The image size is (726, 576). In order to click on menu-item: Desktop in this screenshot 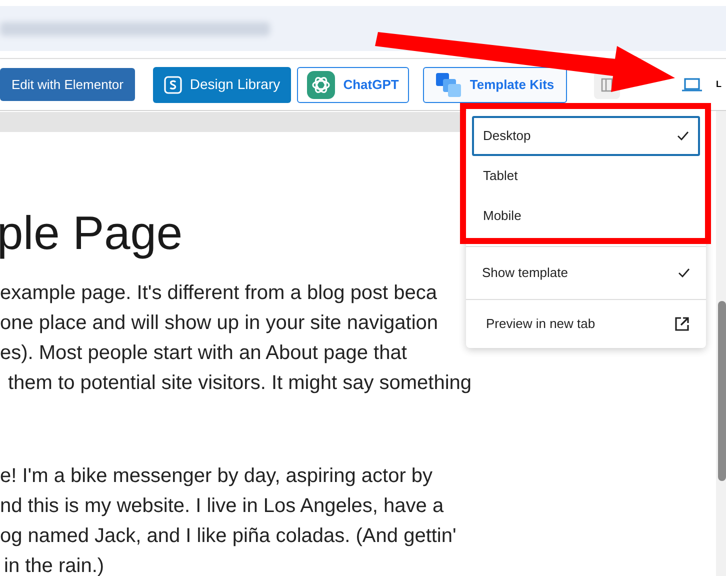, I will do `click(586, 136)`.